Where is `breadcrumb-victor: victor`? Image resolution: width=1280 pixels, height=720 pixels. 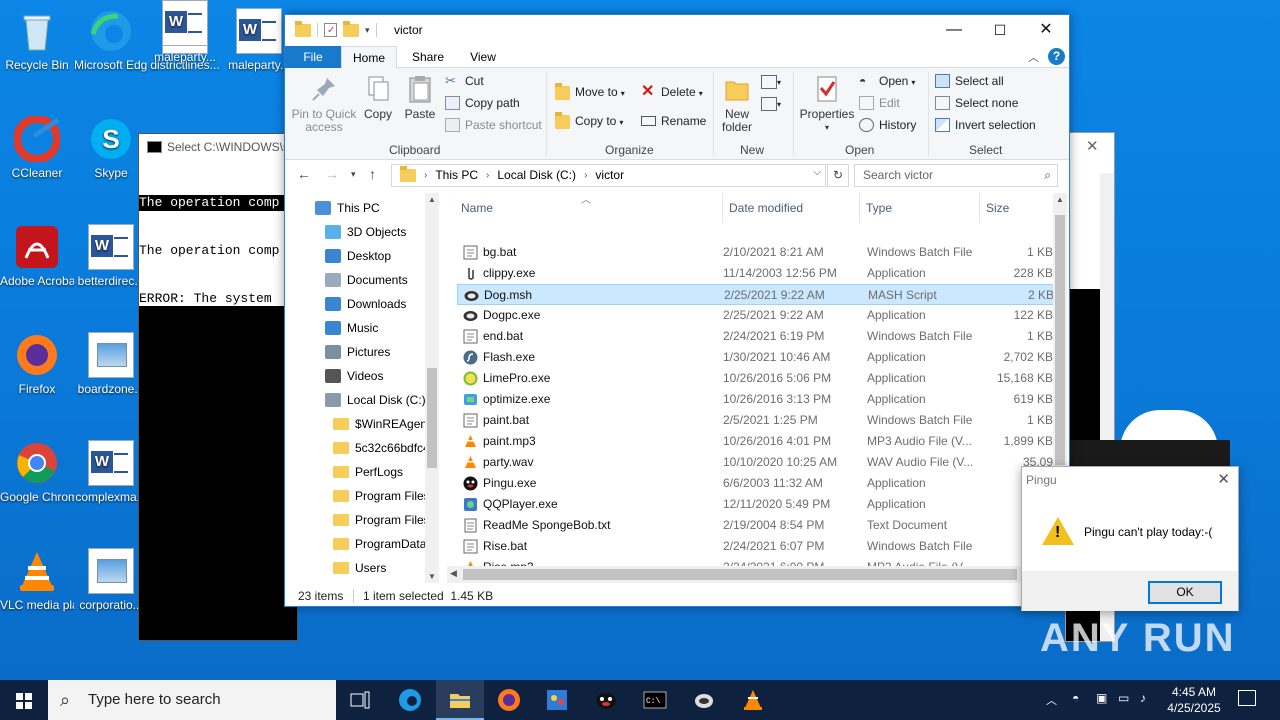
breadcrumb-victor: victor is located at coordinates (609, 175).